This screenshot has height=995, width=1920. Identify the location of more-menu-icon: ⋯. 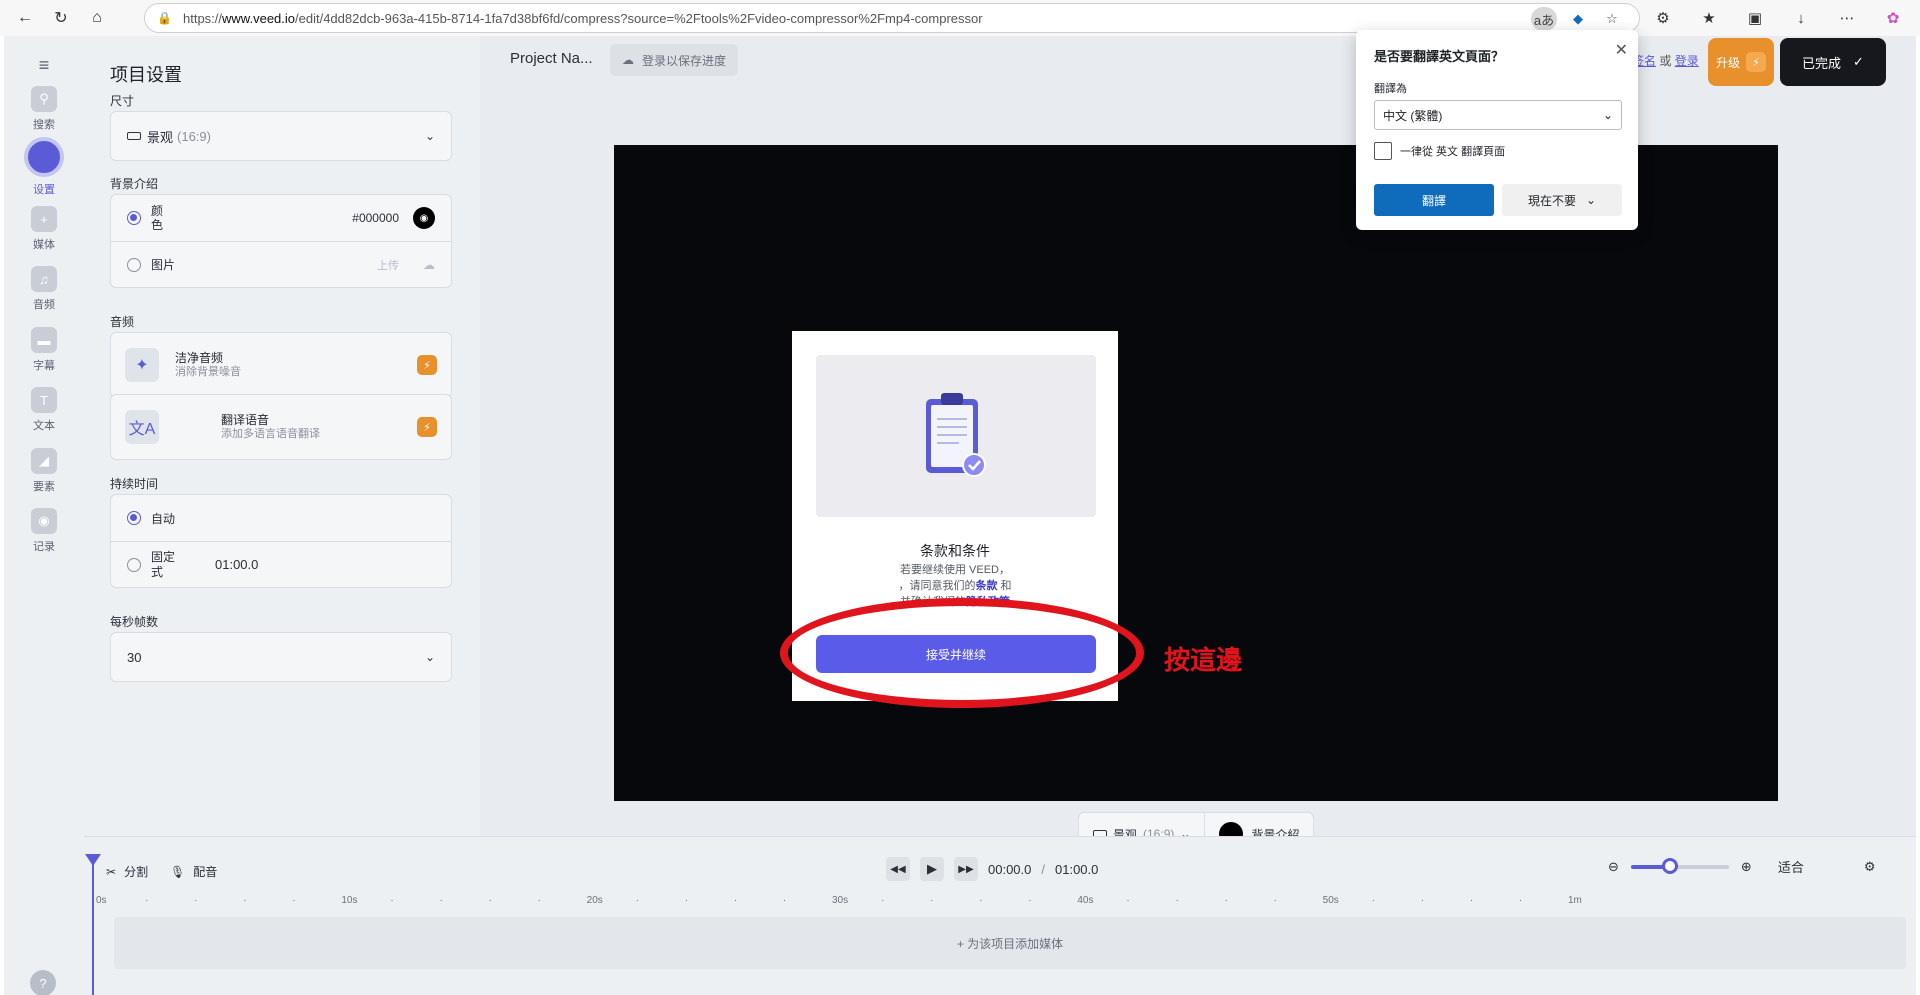
(1847, 18).